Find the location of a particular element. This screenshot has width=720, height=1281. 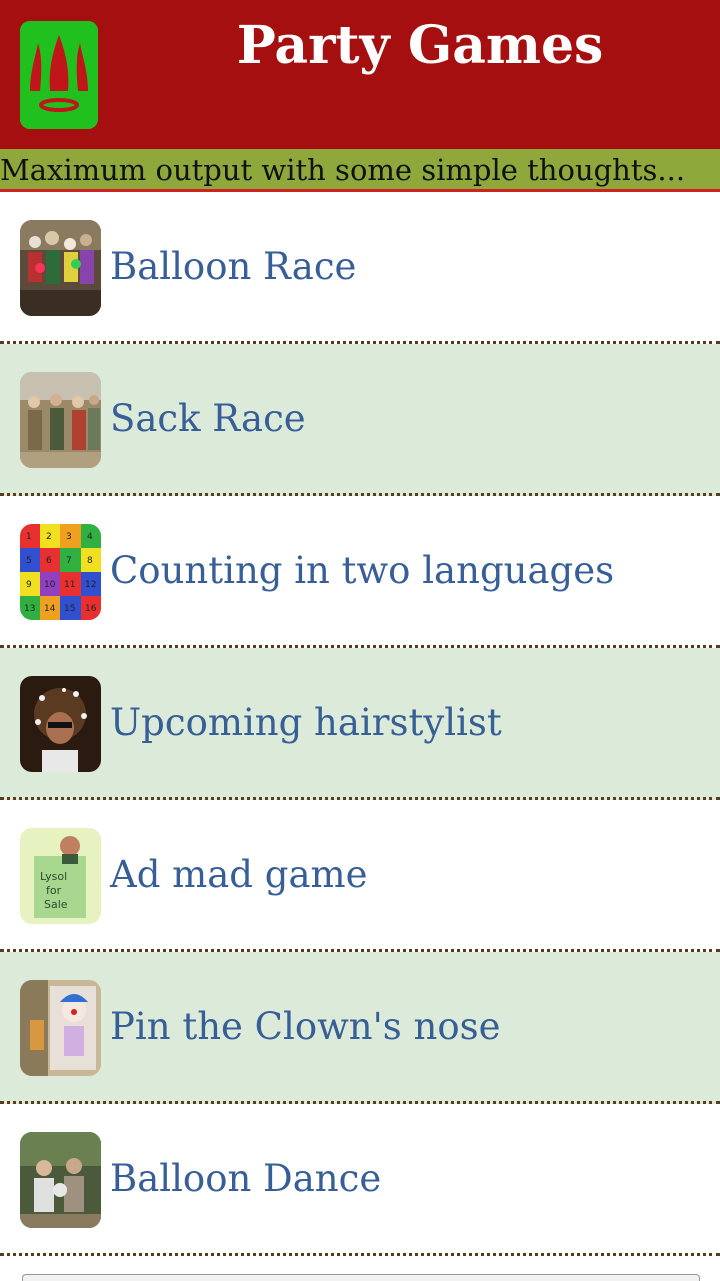

app-header: Party Games is located at coordinates (360, 74).